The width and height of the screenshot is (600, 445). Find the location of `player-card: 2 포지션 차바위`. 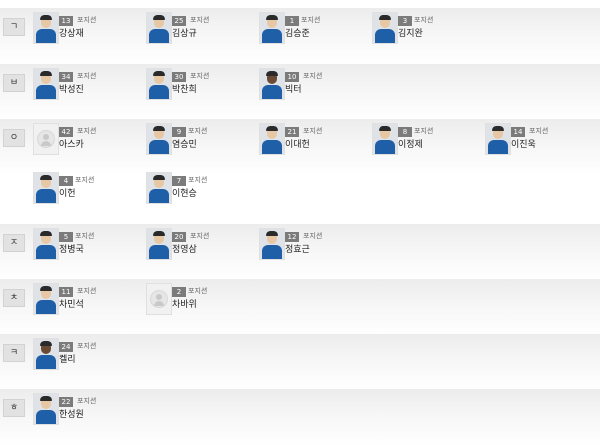

player-card: 2 포지션 차바위 is located at coordinates (202, 301).